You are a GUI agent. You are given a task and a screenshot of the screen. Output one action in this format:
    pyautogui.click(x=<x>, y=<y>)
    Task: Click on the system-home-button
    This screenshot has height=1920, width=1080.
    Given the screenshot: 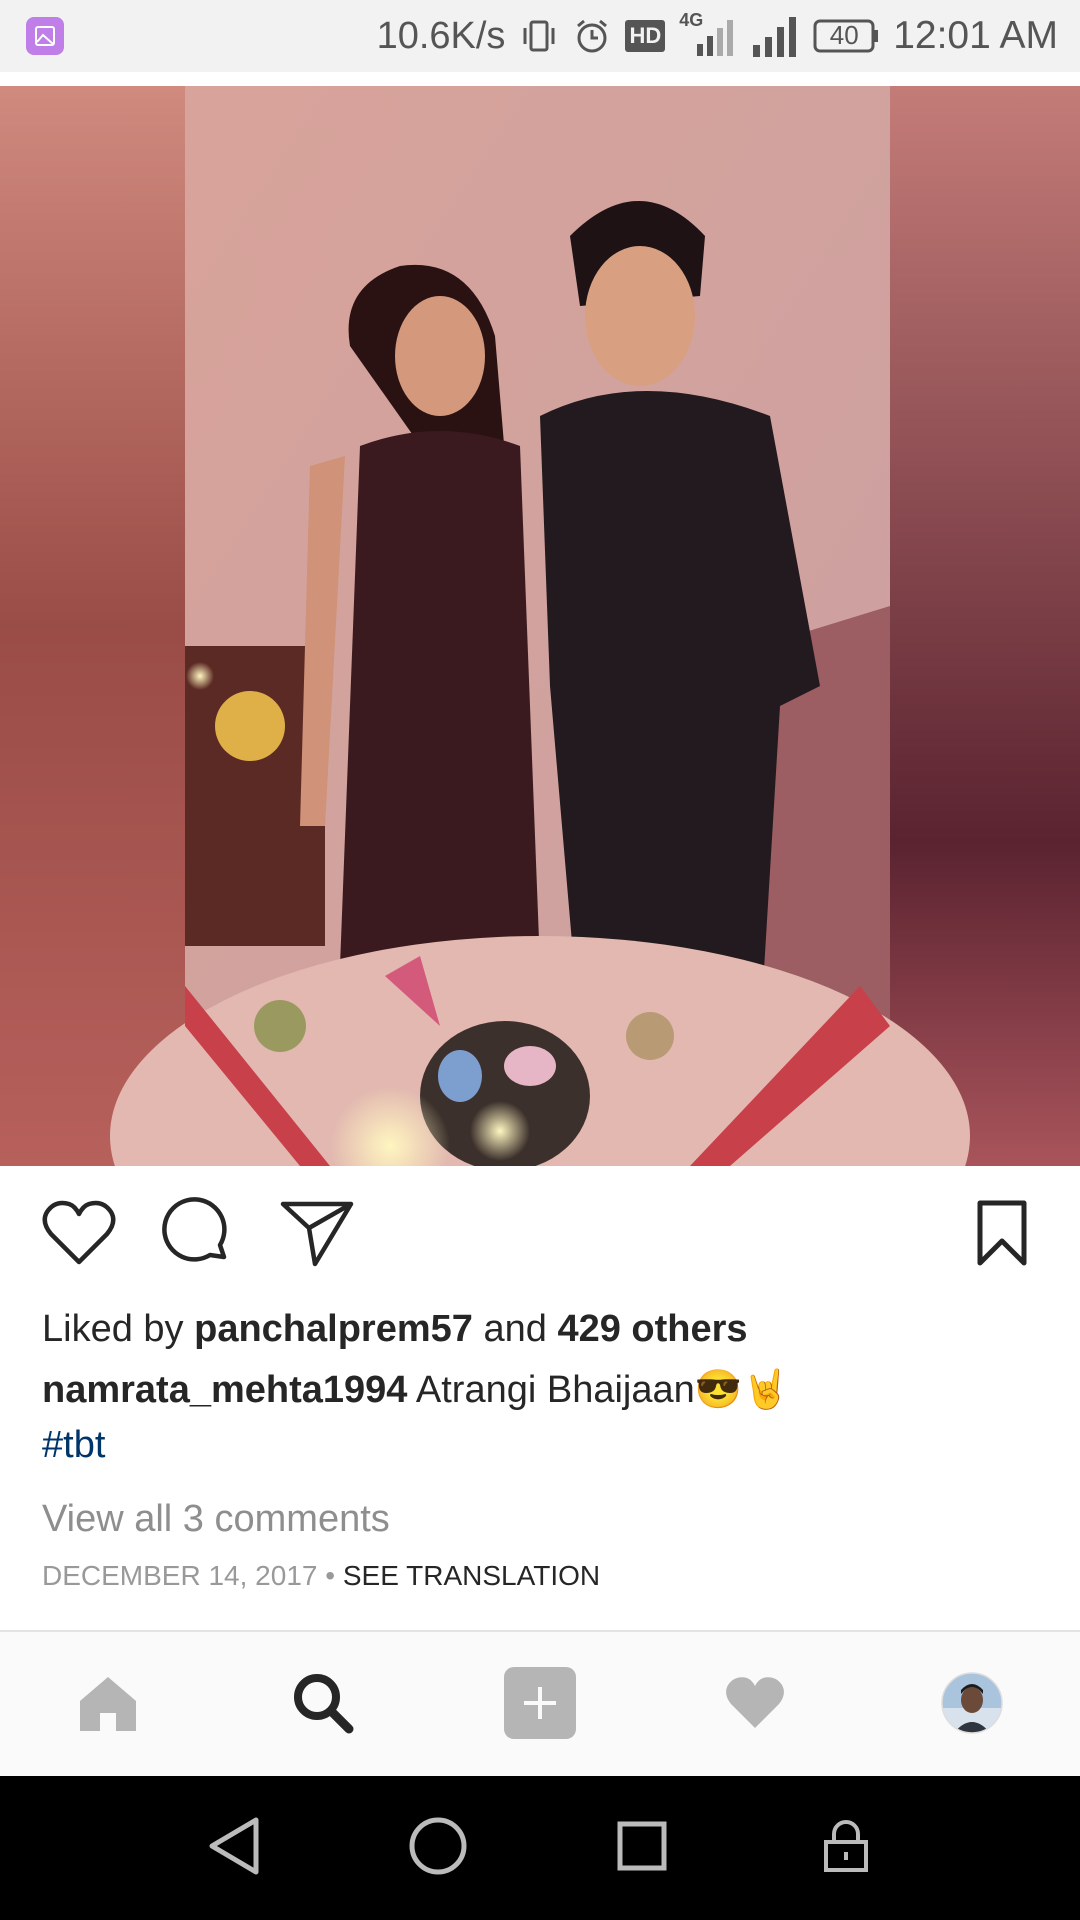 What is the action you would take?
    pyautogui.click(x=438, y=1848)
    